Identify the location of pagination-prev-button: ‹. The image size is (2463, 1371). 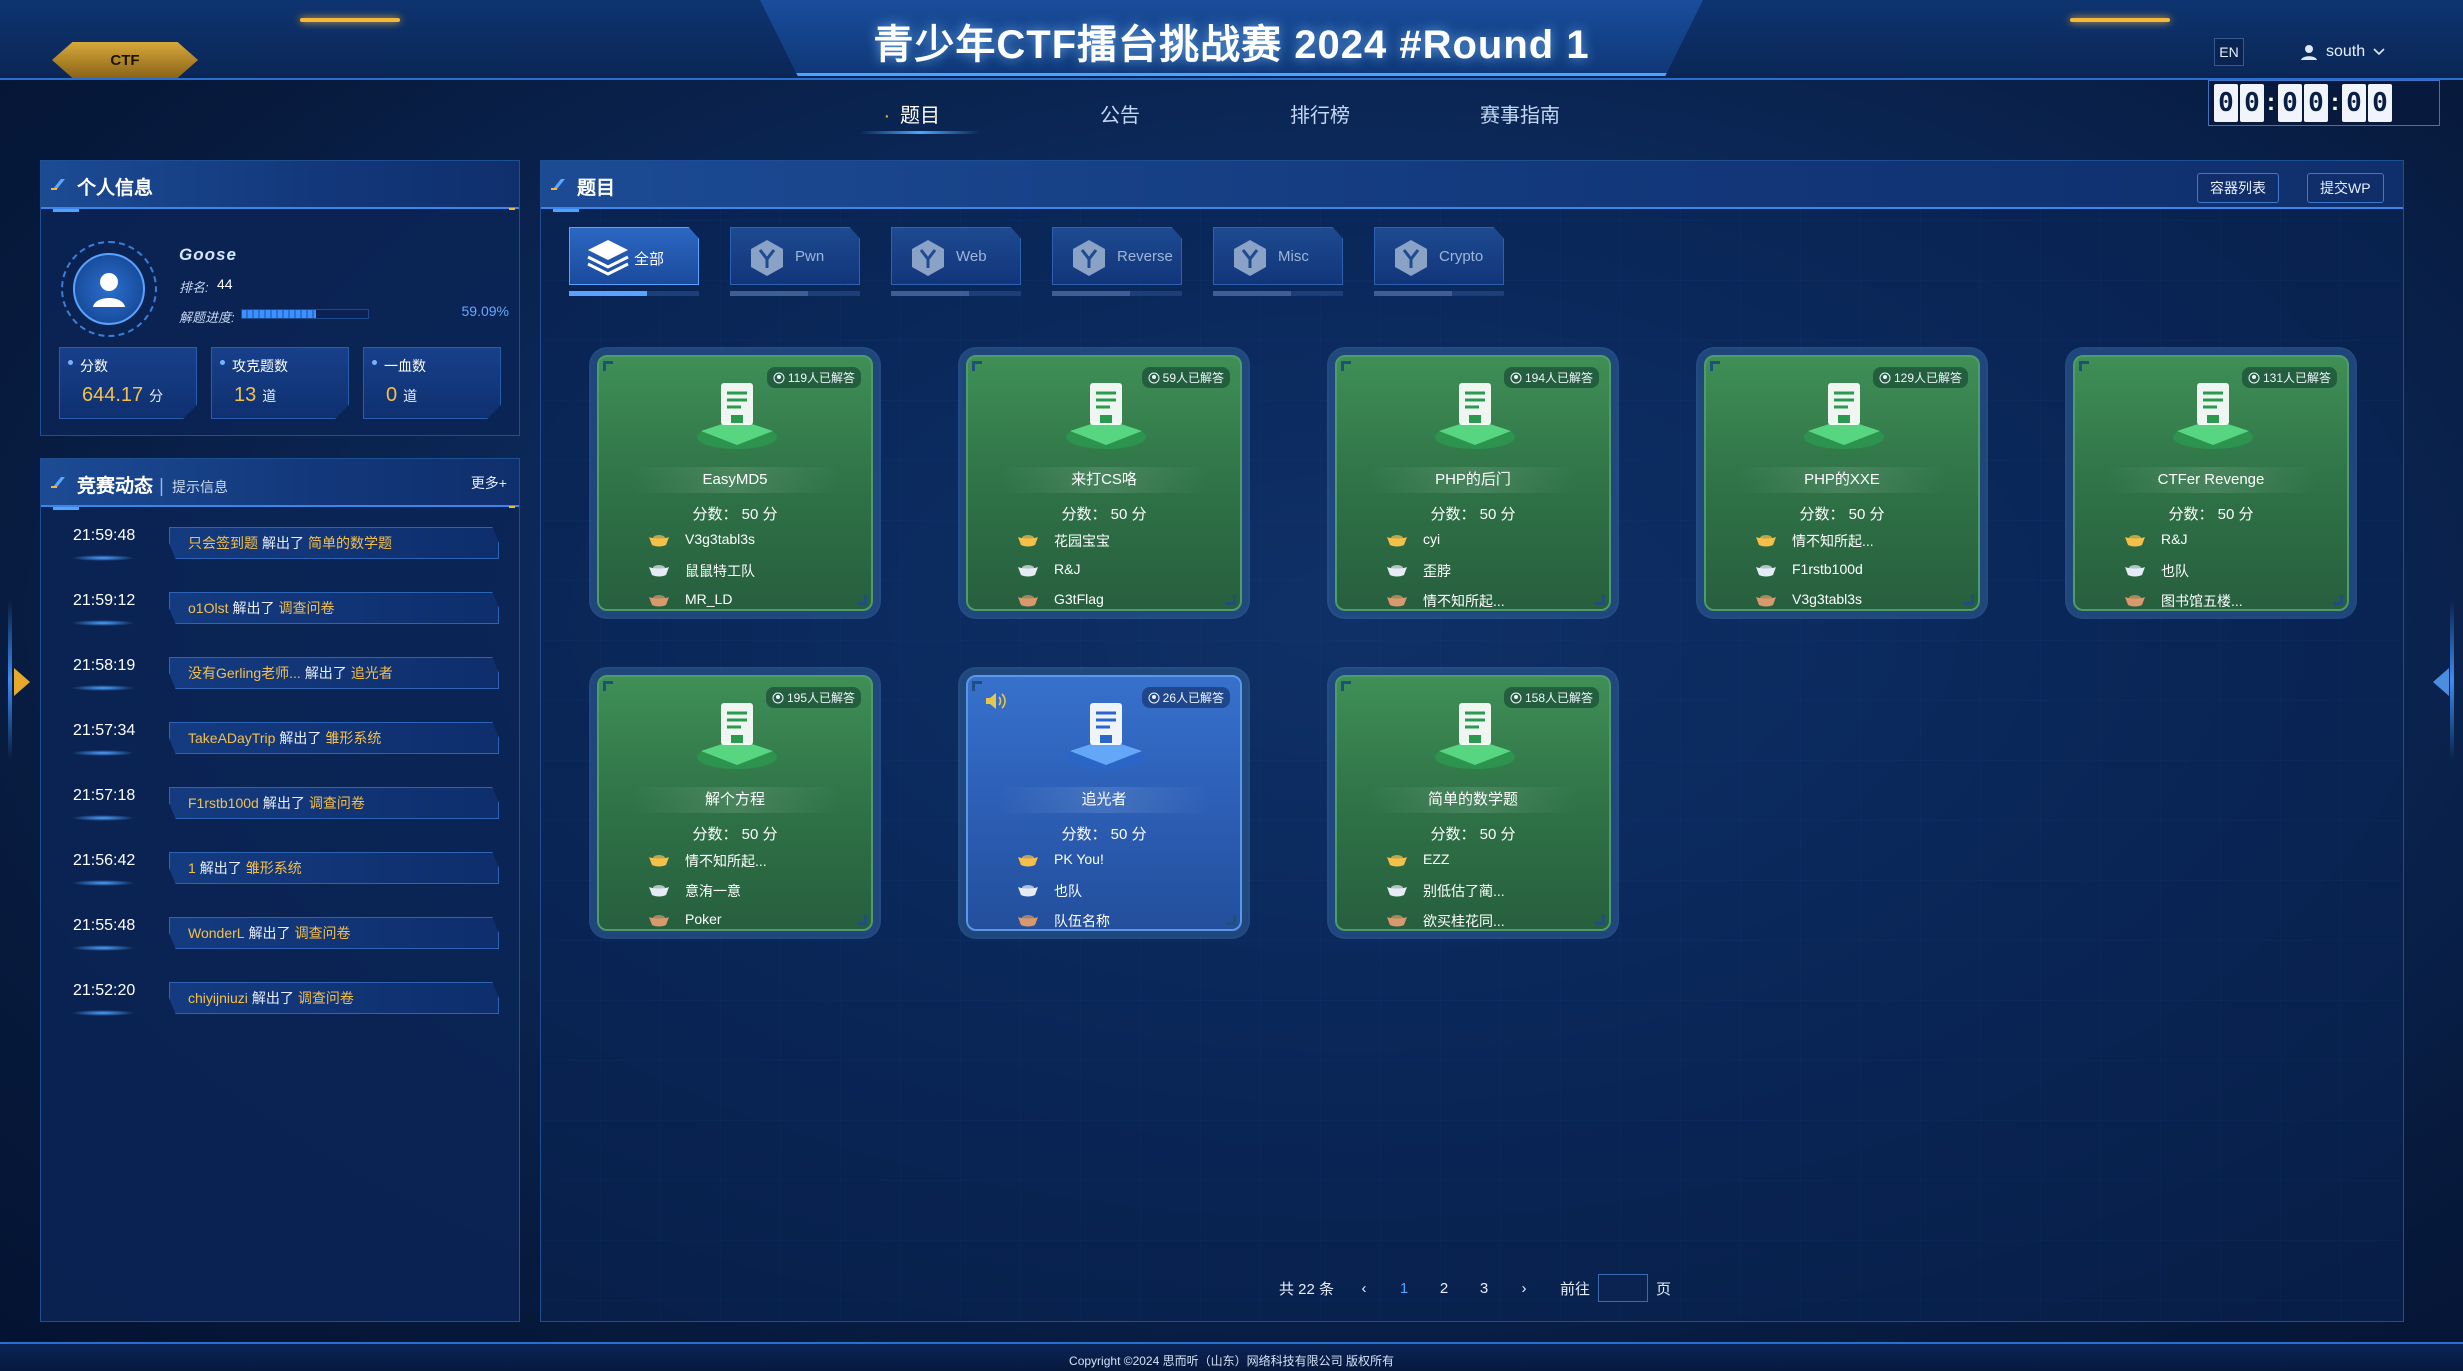
(1364, 1288).